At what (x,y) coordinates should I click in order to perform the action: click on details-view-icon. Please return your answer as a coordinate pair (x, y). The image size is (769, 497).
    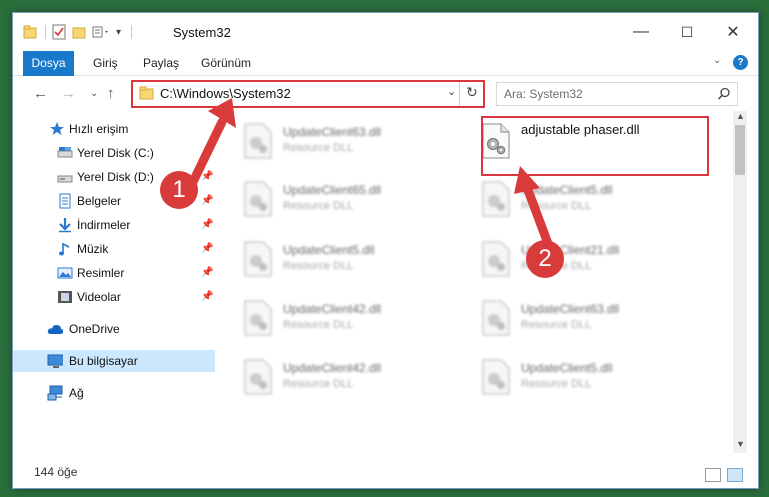
    Looking at the image, I should click on (713, 475).